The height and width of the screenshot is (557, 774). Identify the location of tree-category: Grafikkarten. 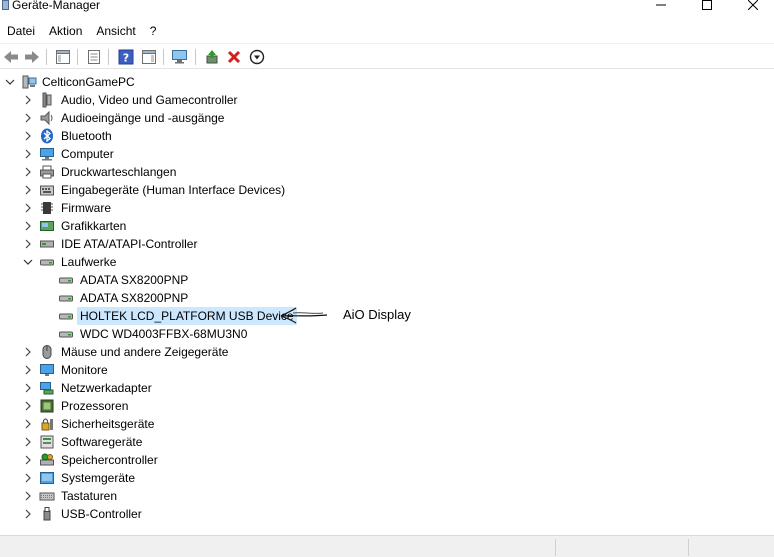
(387, 226).